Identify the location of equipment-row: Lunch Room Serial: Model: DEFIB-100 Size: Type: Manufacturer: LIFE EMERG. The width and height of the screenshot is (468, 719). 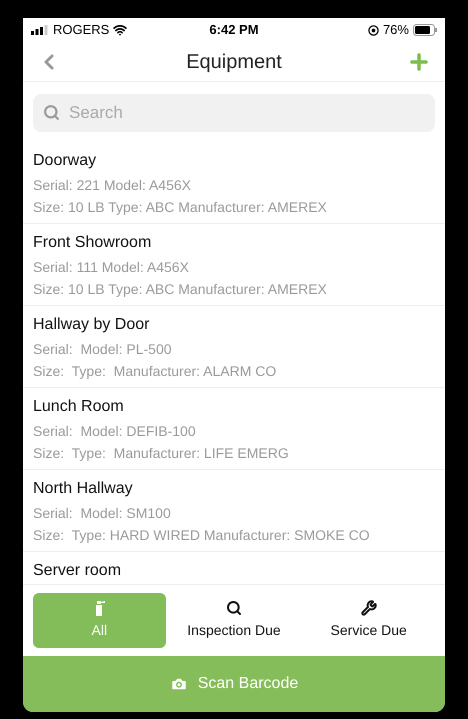
(234, 429).